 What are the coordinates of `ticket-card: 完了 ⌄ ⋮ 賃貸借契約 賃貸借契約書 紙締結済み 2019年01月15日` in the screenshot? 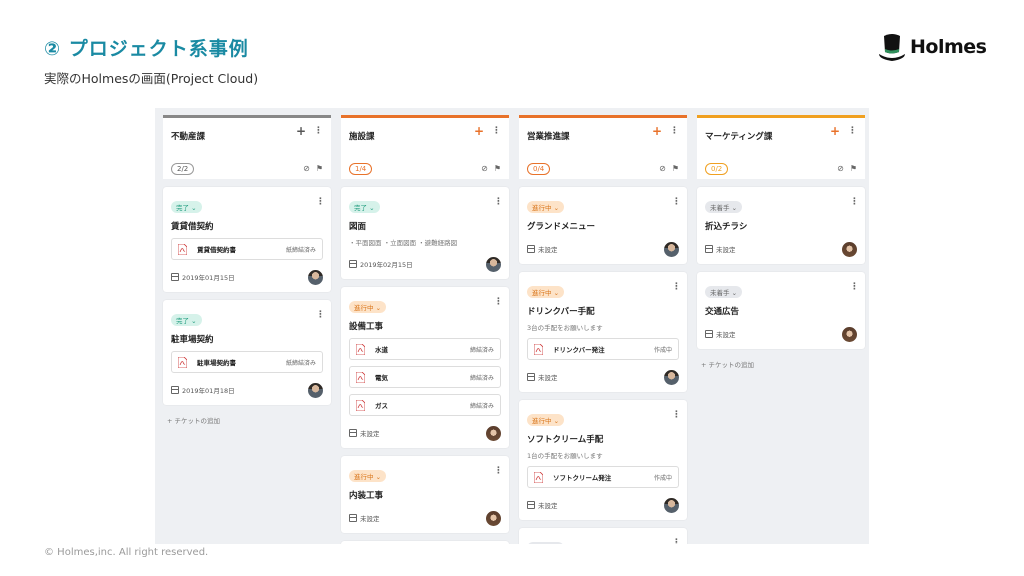 It's located at (247, 239).